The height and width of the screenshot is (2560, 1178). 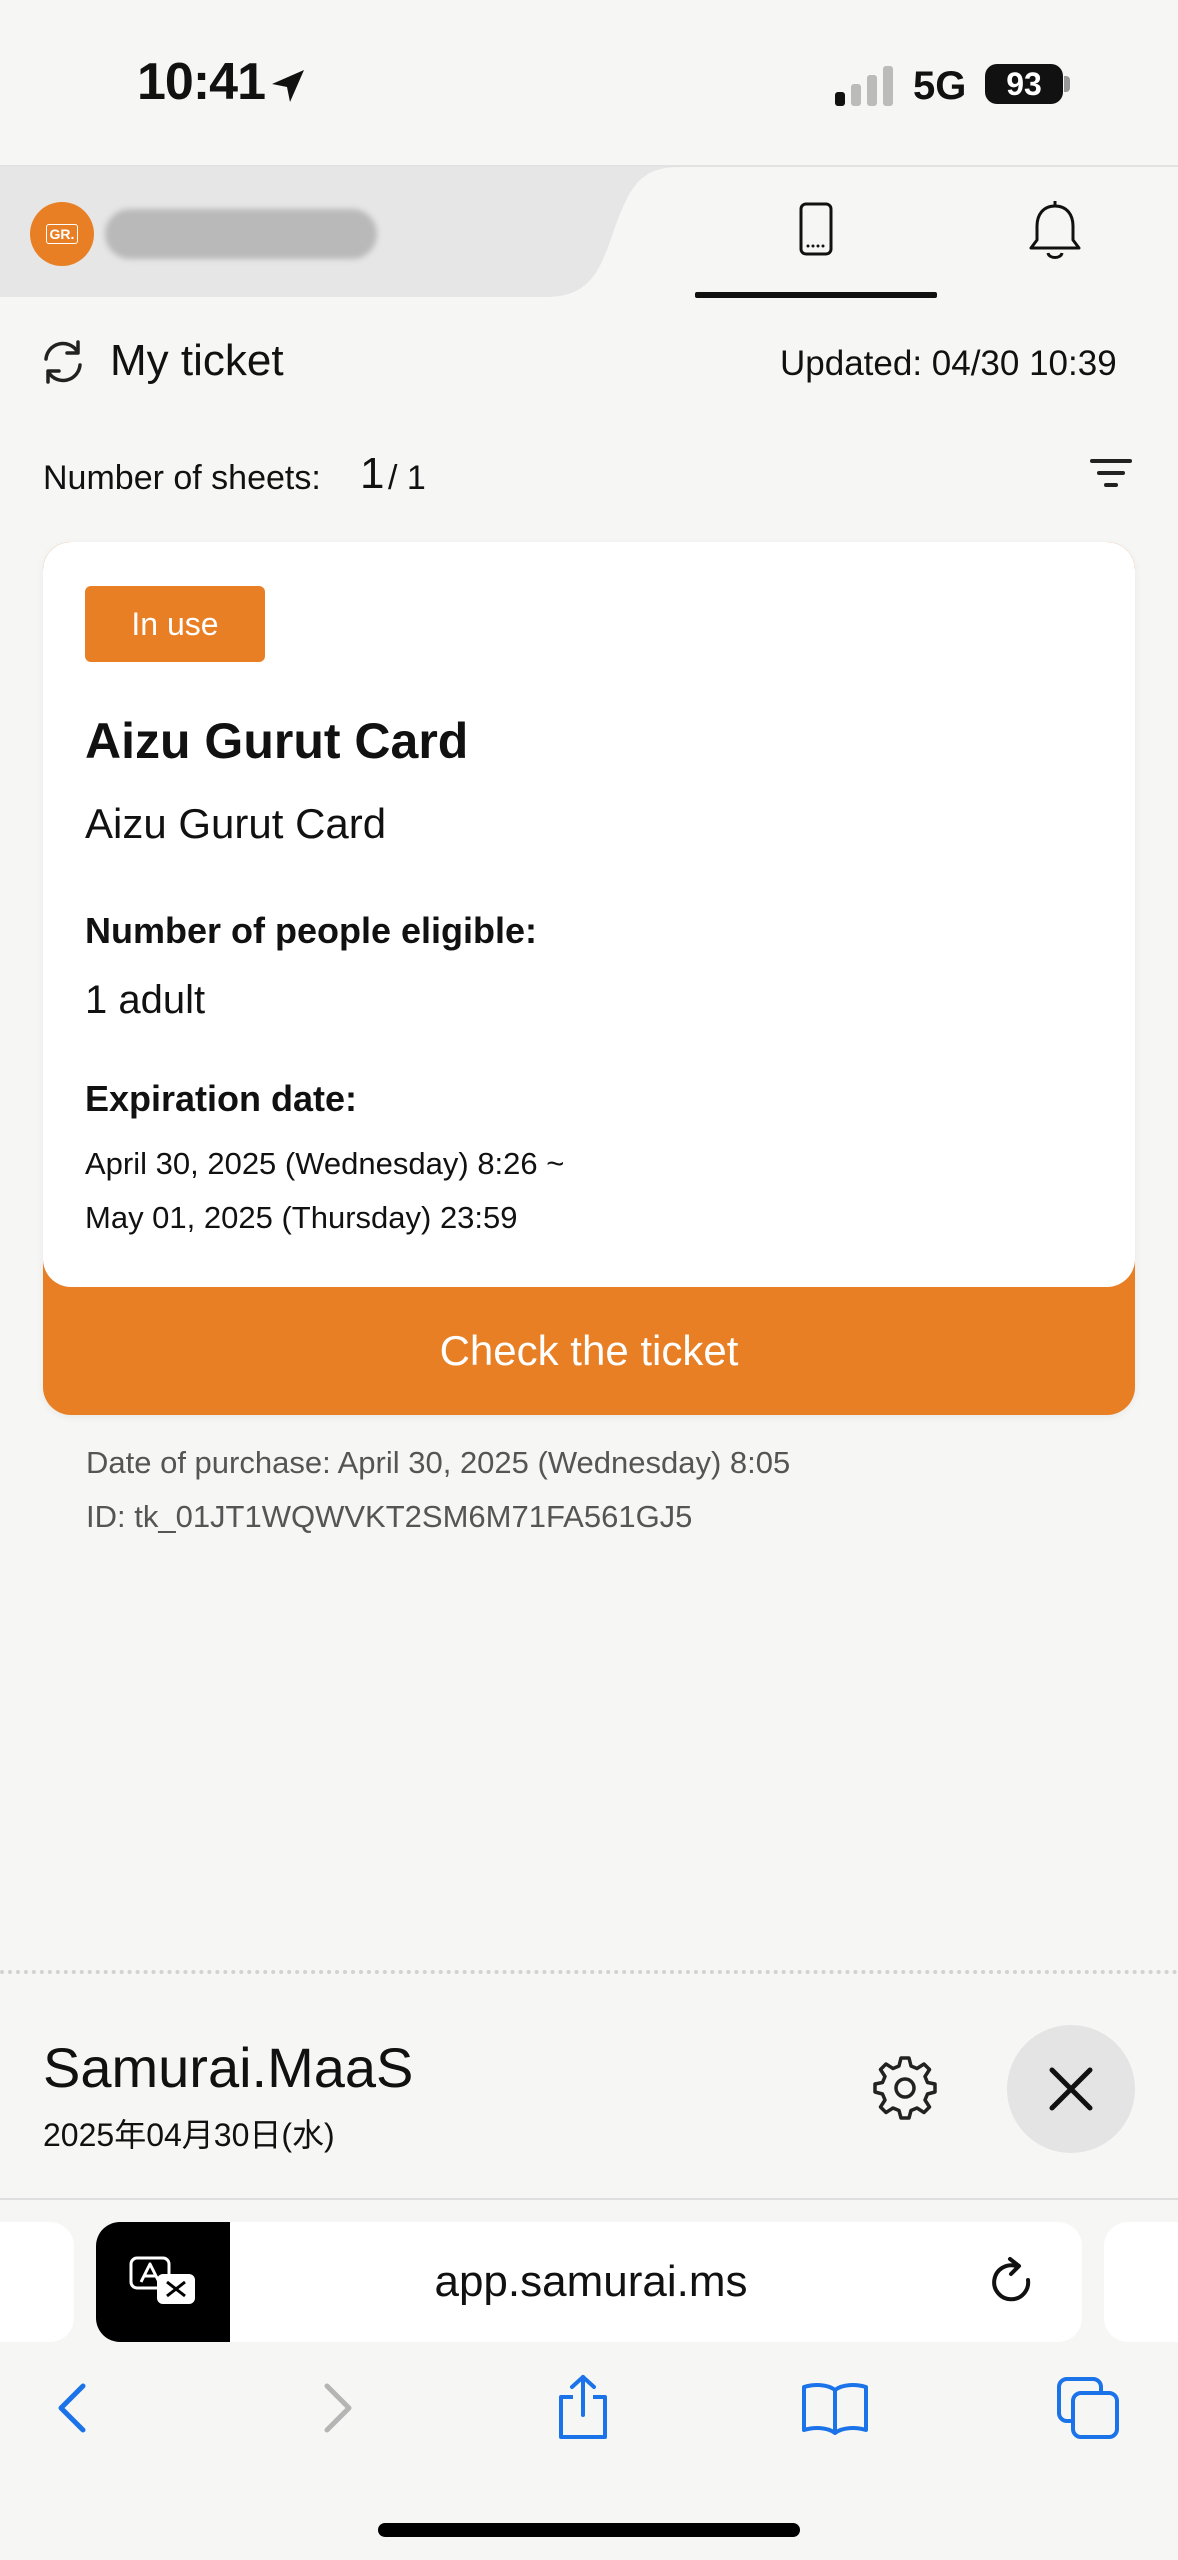 What do you see at coordinates (816, 229) in the screenshot?
I see `phone-ticket-icon` at bounding box center [816, 229].